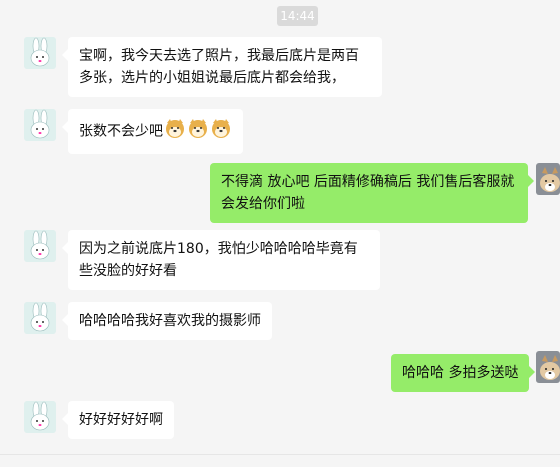  What do you see at coordinates (94, 464) in the screenshot?
I see `scissors-icon` at bounding box center [94, 464].